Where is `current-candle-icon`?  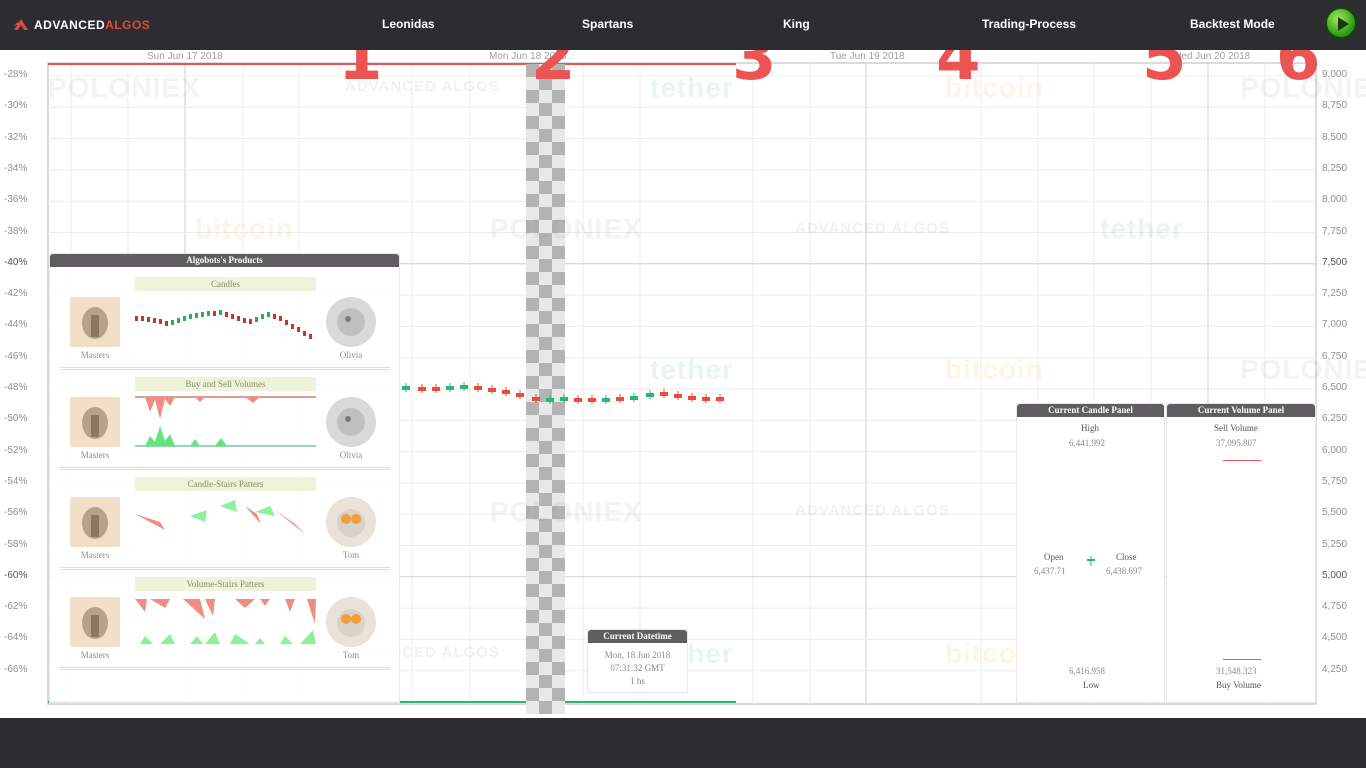
current-candle-icon is located at coordinates (1091, 561).